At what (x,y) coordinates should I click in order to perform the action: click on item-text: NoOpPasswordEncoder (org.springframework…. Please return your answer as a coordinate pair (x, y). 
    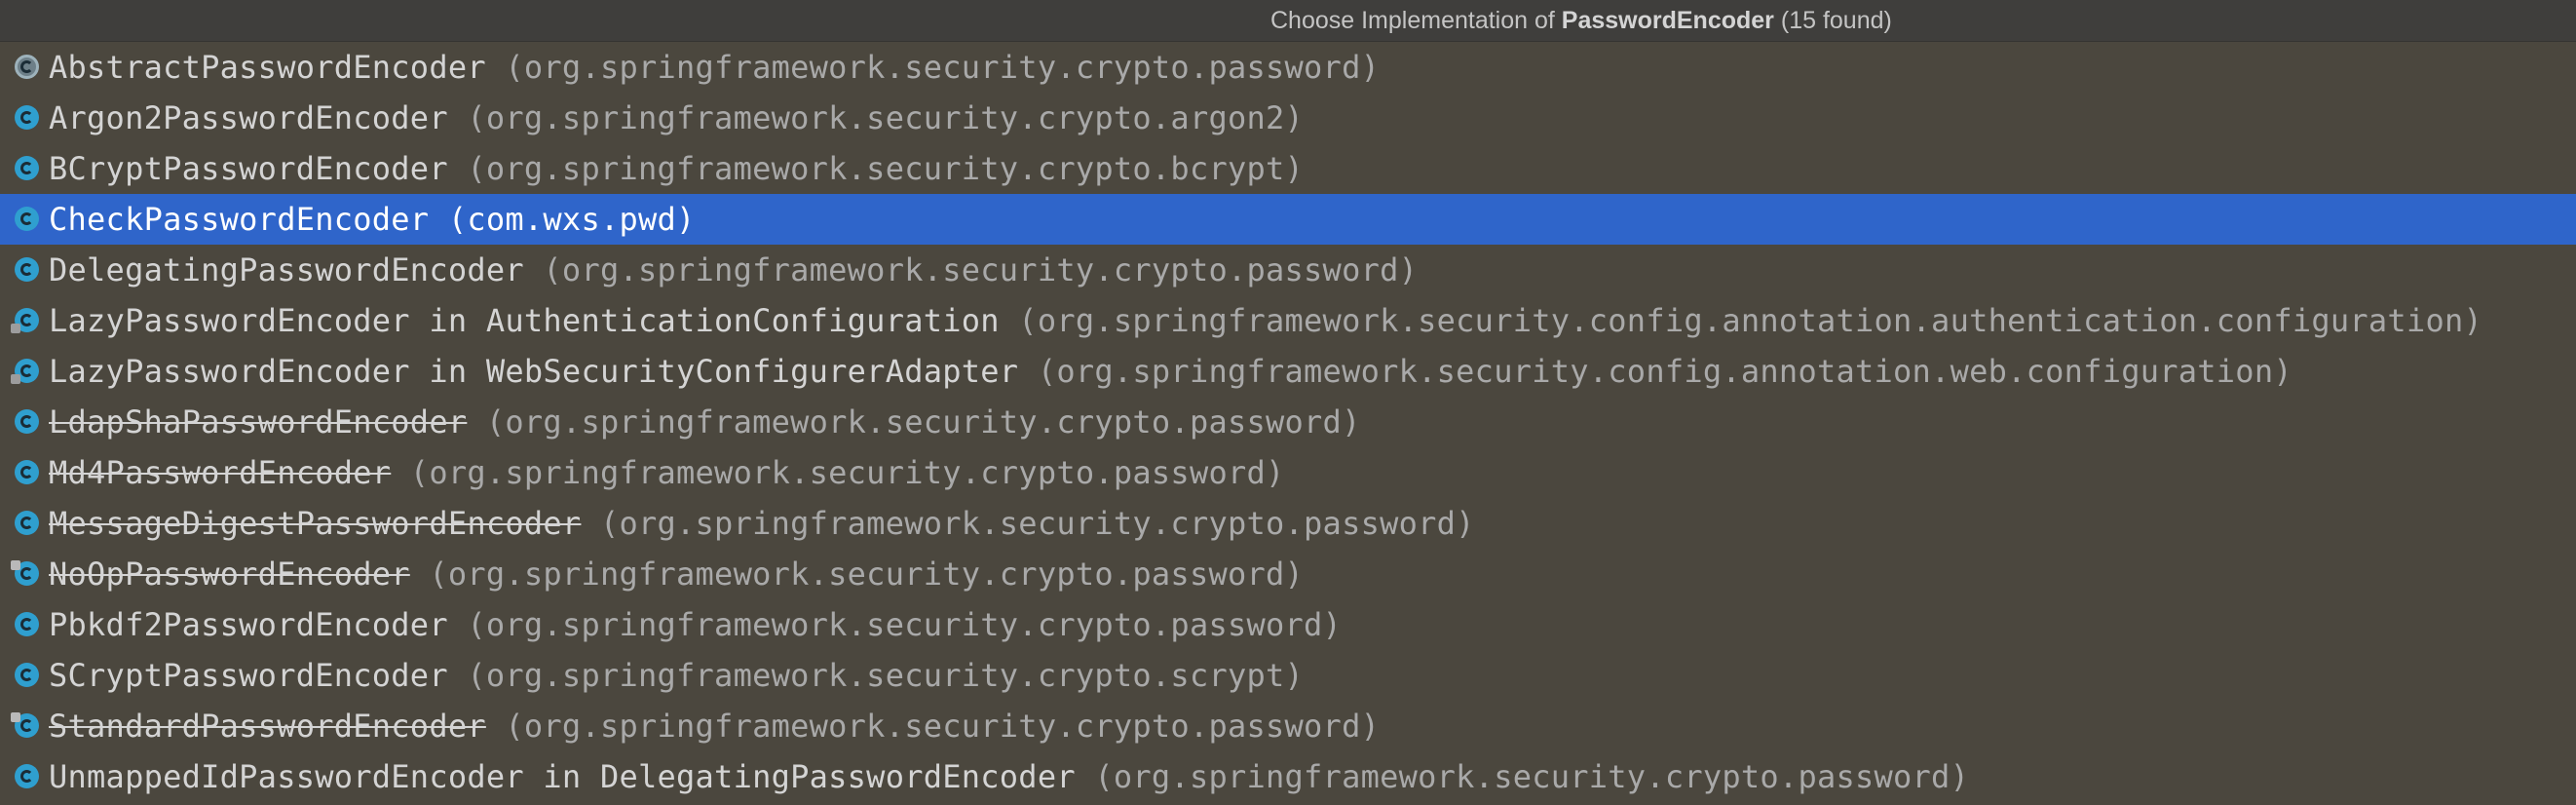
    Looking at the image, I should click on (676, 574).